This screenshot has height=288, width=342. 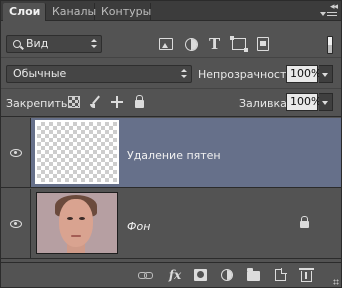 I want to click on layer-mask-icon, so click(x=200, y=275).